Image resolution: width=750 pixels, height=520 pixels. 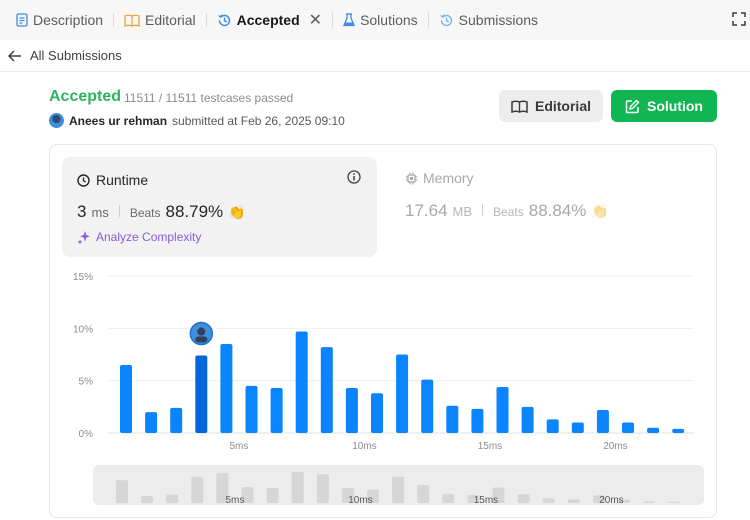 What do you see at coordinates (354, 177) in the screenshot?
I see `info-icon` at bounding box center [354, 177].